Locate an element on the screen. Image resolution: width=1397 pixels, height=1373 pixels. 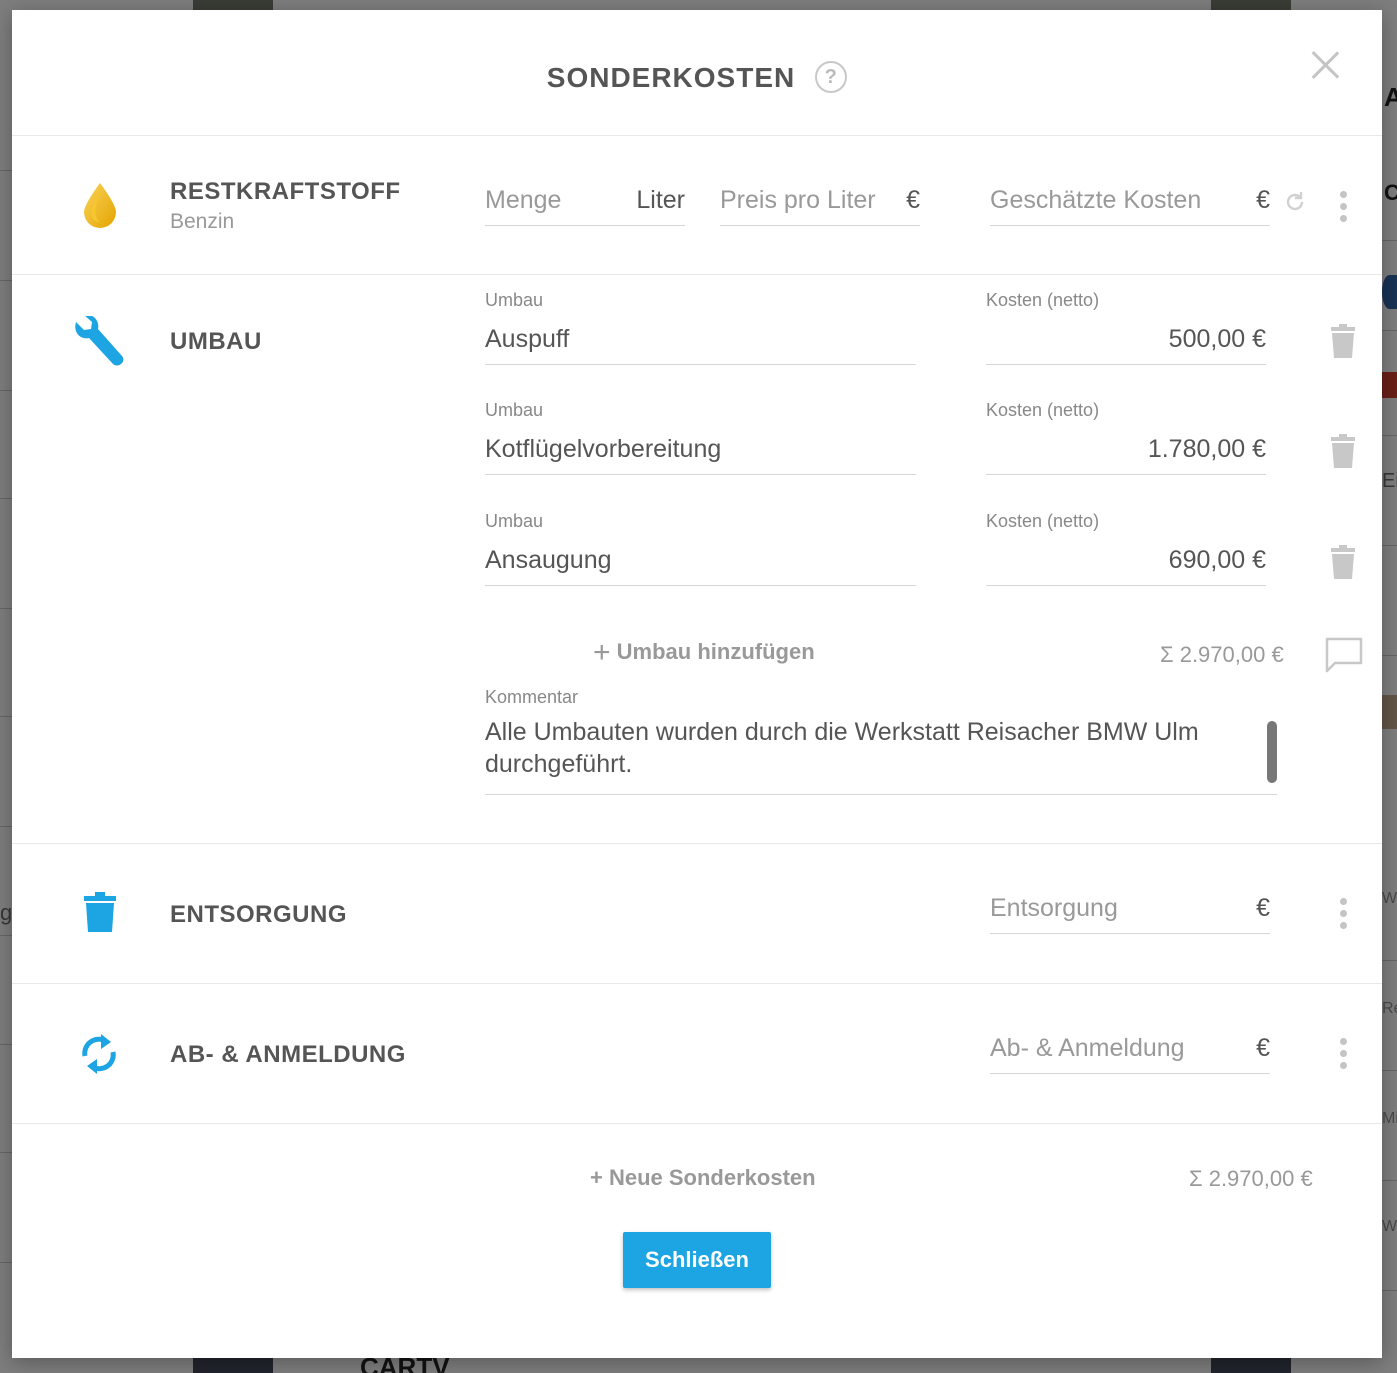
anmeldung-unit: € is located at coordinates (1263, 1048).